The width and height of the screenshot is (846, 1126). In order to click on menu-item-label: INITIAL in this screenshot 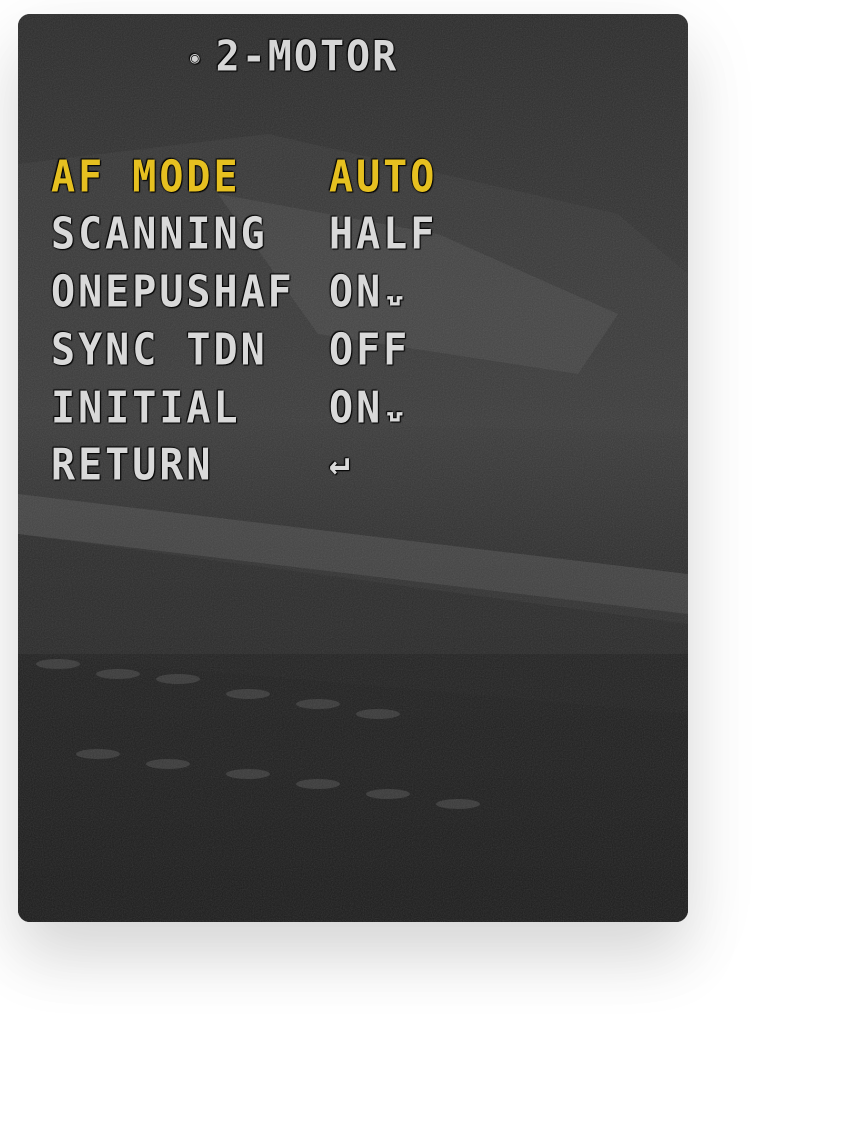, I will do `click(146, 408)`.